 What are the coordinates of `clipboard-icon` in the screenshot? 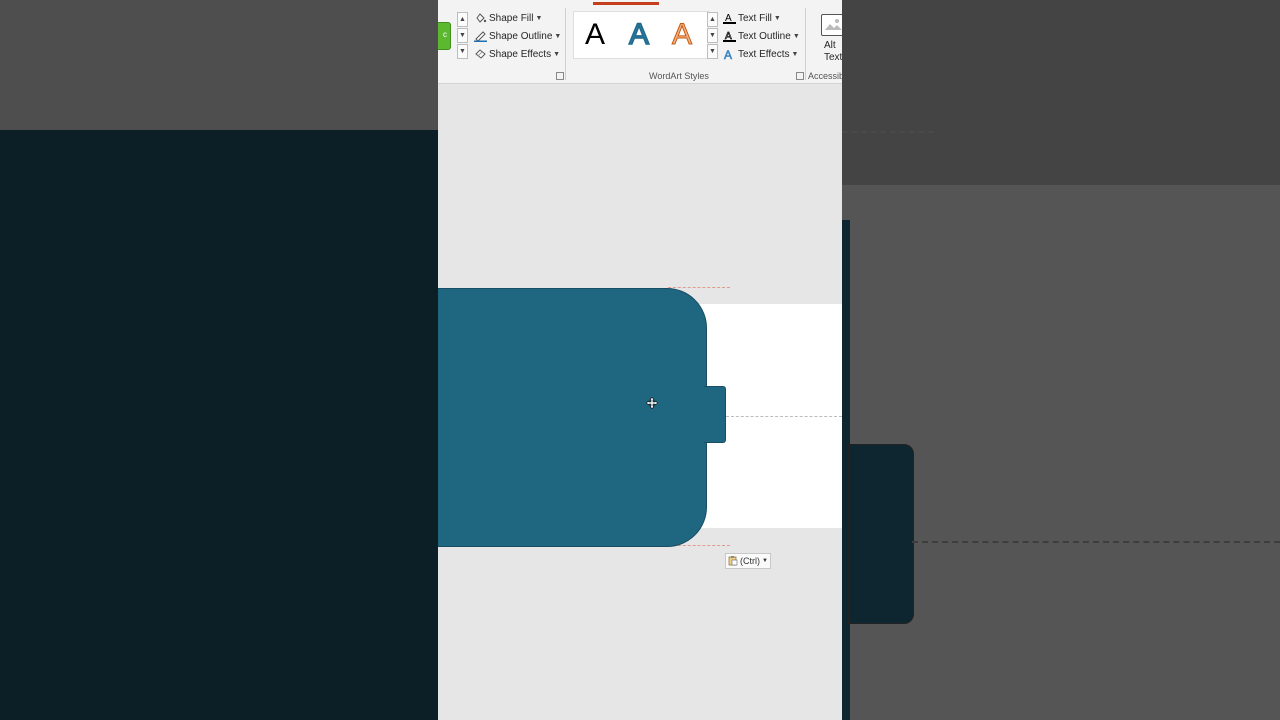 It's located at (733, 561).